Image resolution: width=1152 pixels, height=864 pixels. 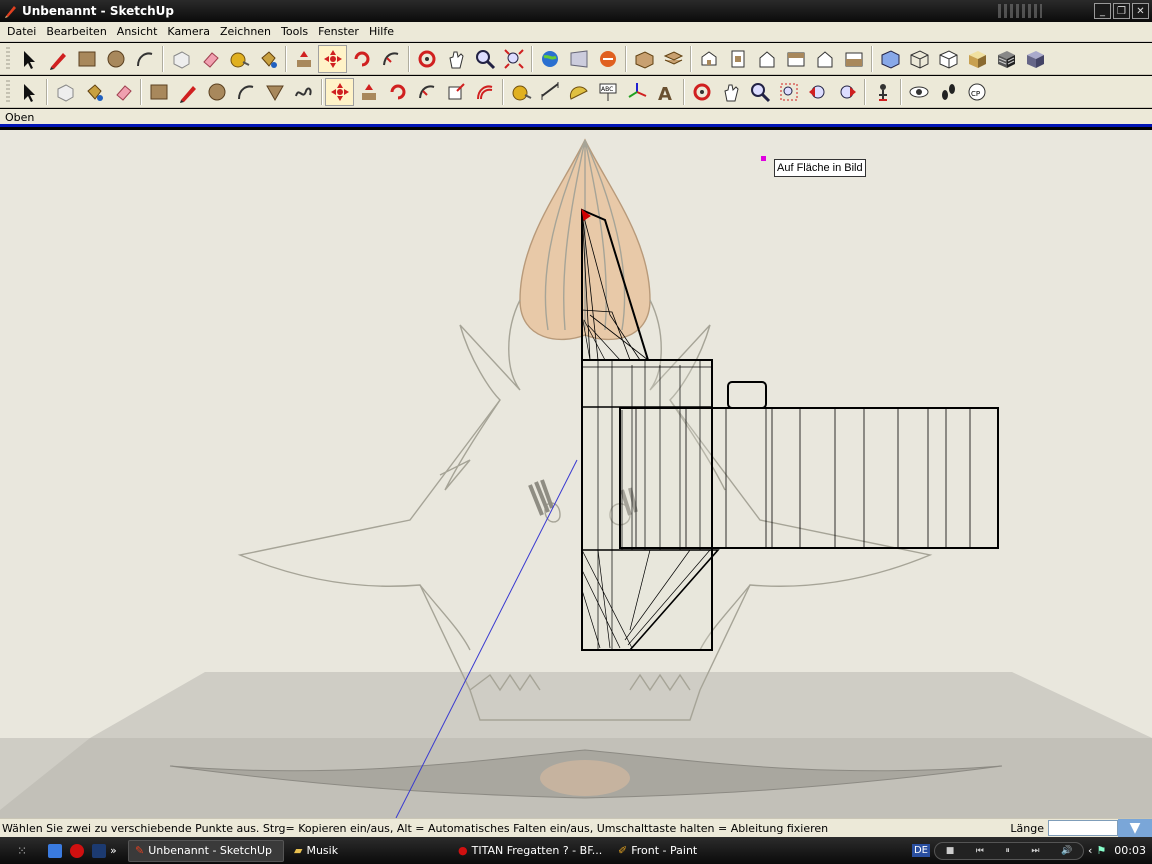 I want to click on task-paint: ✐ Front - Paint, so click(x=687, y=851).